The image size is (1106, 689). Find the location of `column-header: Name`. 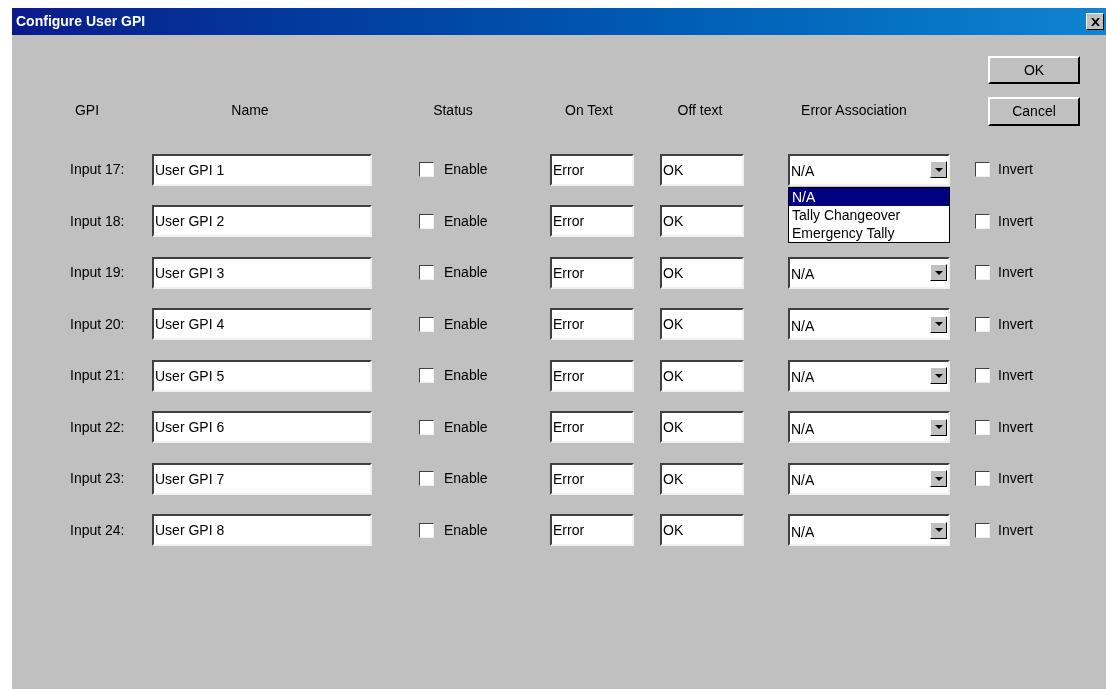

column-header: Name is located at coordinates (250, 110).